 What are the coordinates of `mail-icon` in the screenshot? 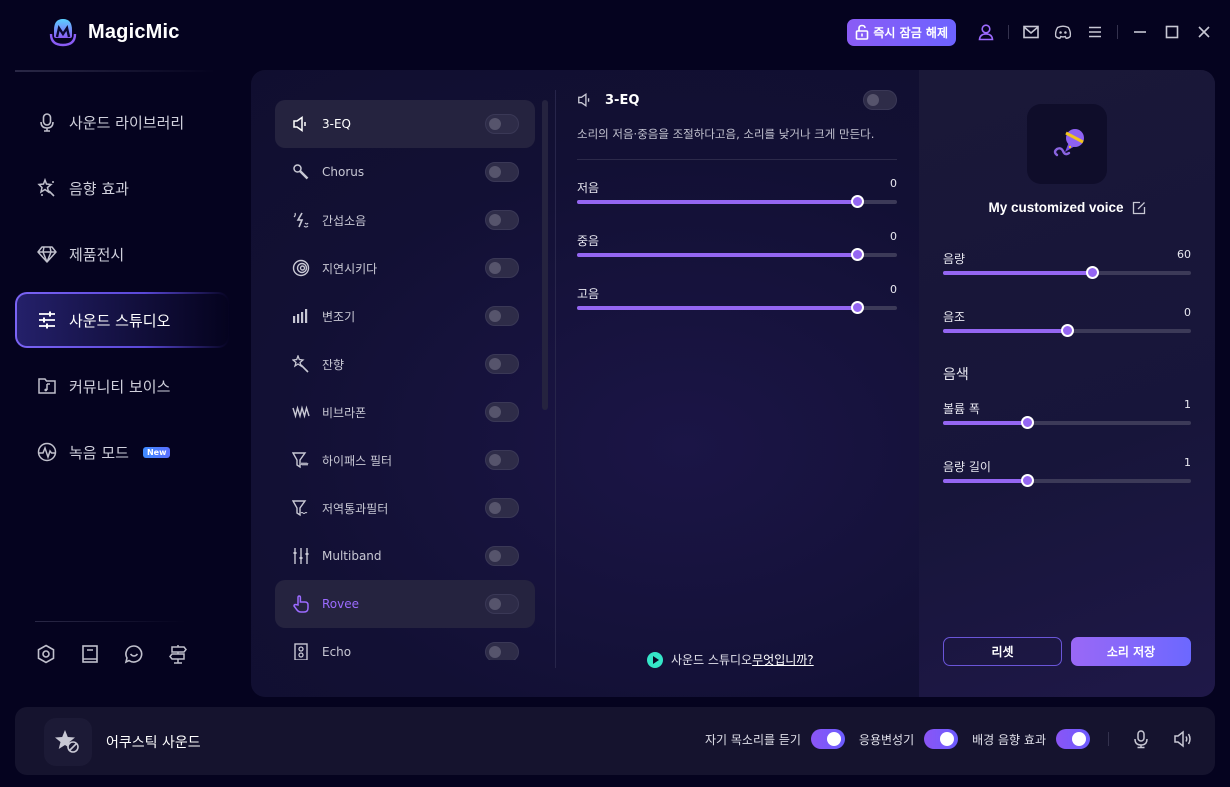 It's located at (1031, 32).